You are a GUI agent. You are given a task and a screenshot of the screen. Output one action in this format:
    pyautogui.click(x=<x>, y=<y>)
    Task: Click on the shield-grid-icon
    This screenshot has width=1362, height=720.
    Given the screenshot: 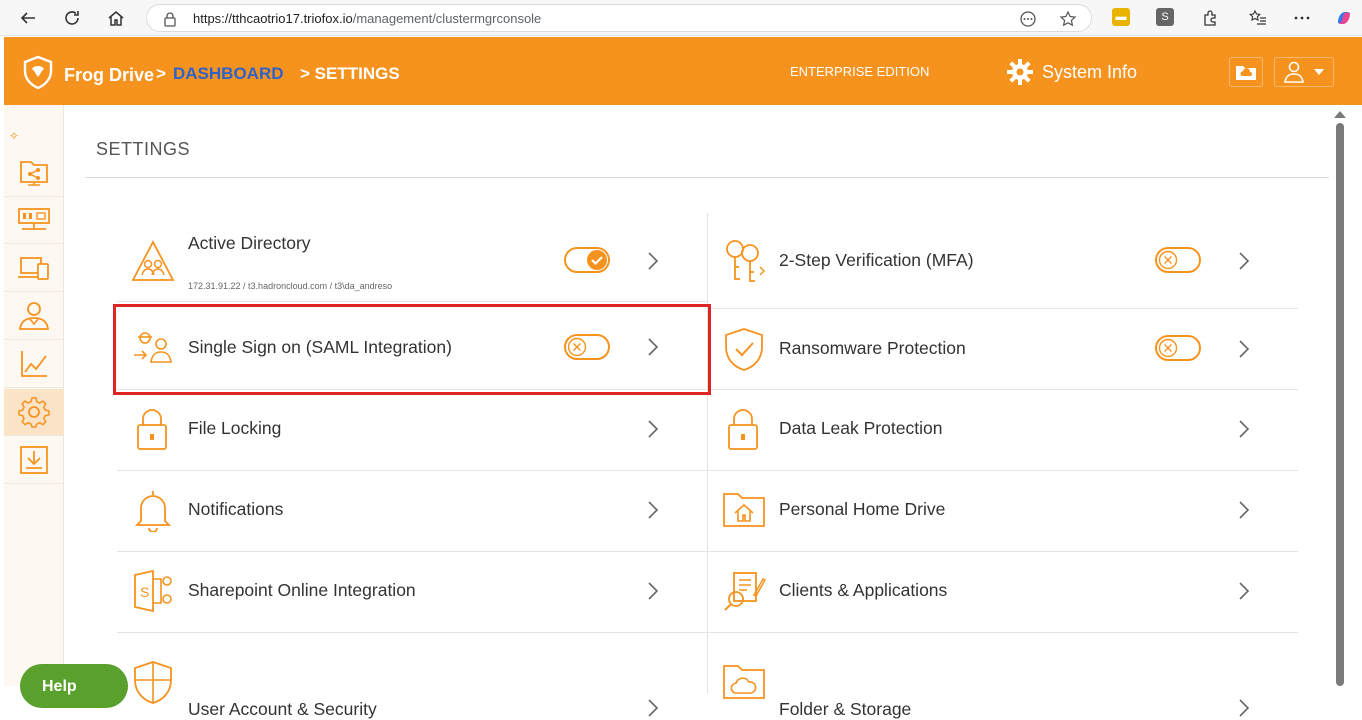 What is the action you would take?
    pyautogui.click(x=153, y=682)
    